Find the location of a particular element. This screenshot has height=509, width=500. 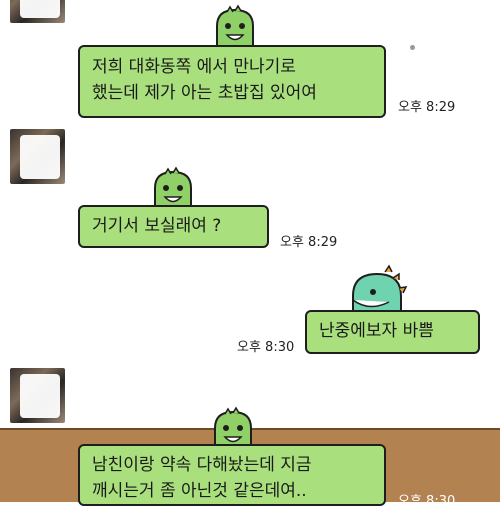

message-line: 깨시는거 좀 아닌것 같은데여.. is located at coordinates (199, 491).